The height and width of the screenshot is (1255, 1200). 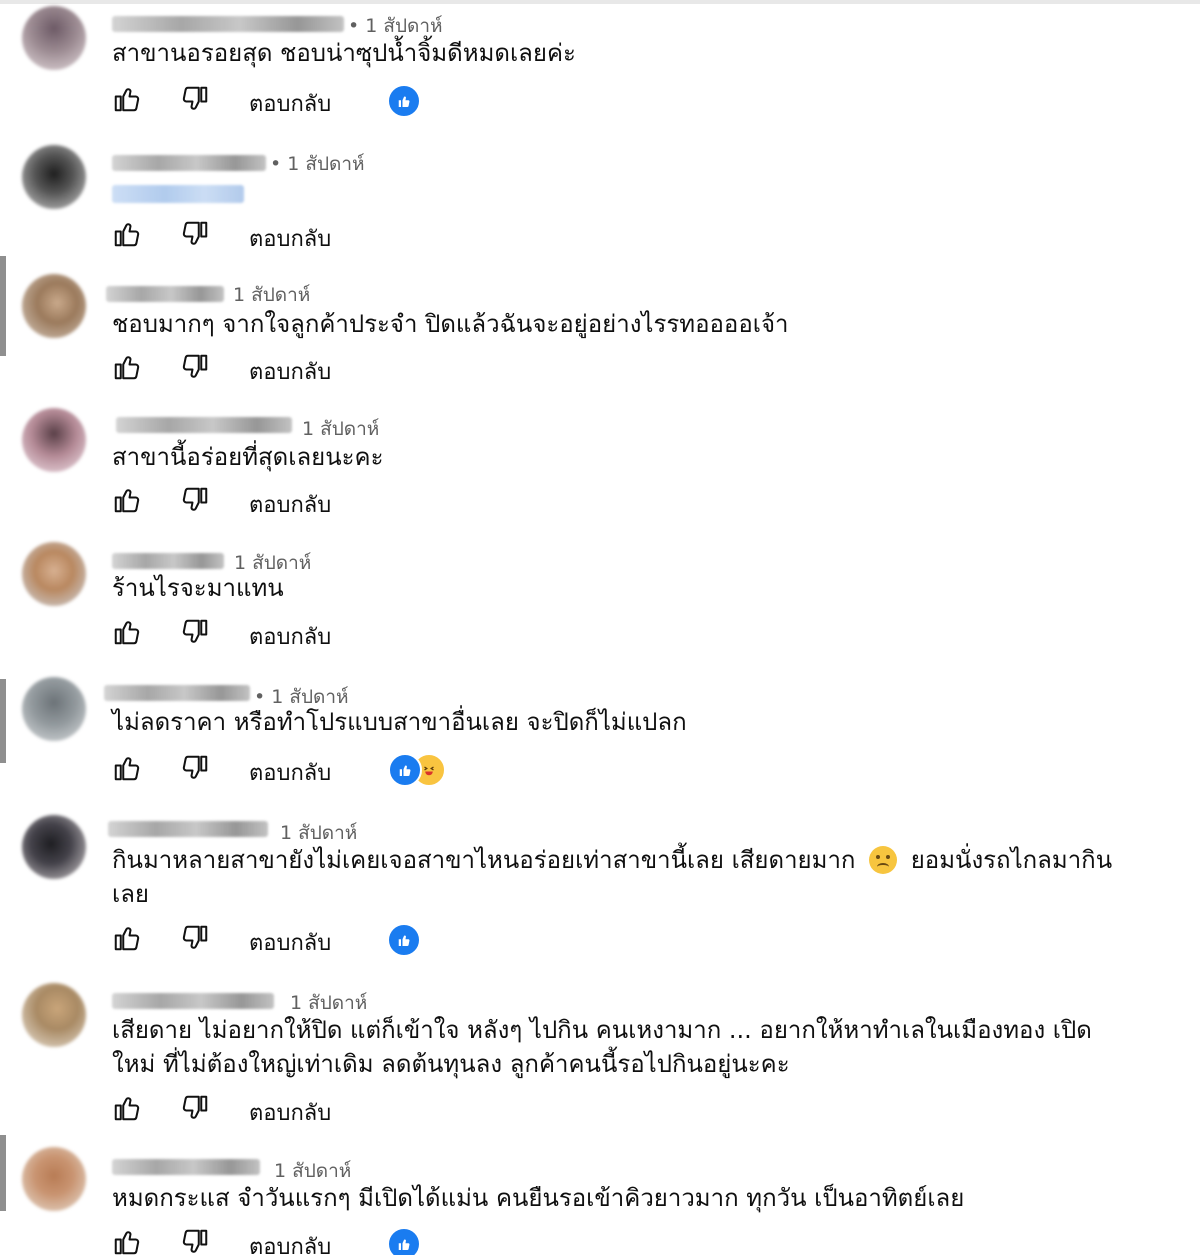 What do you see at coordinates (344, 53) in the screenshot?
I see `comment-text: สาขานอรอยสุด ชอบน่าซุปน้ำจิ้มดีหมดเลยค่ะ` at bounding box center [344, 53].